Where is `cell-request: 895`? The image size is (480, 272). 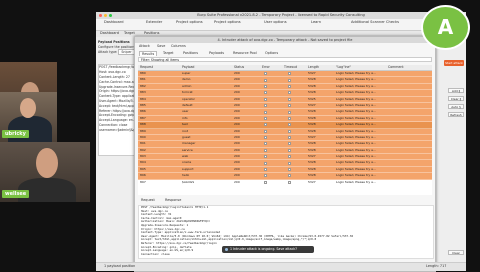 cell-request: 895 is located at coordinates (143, 168).